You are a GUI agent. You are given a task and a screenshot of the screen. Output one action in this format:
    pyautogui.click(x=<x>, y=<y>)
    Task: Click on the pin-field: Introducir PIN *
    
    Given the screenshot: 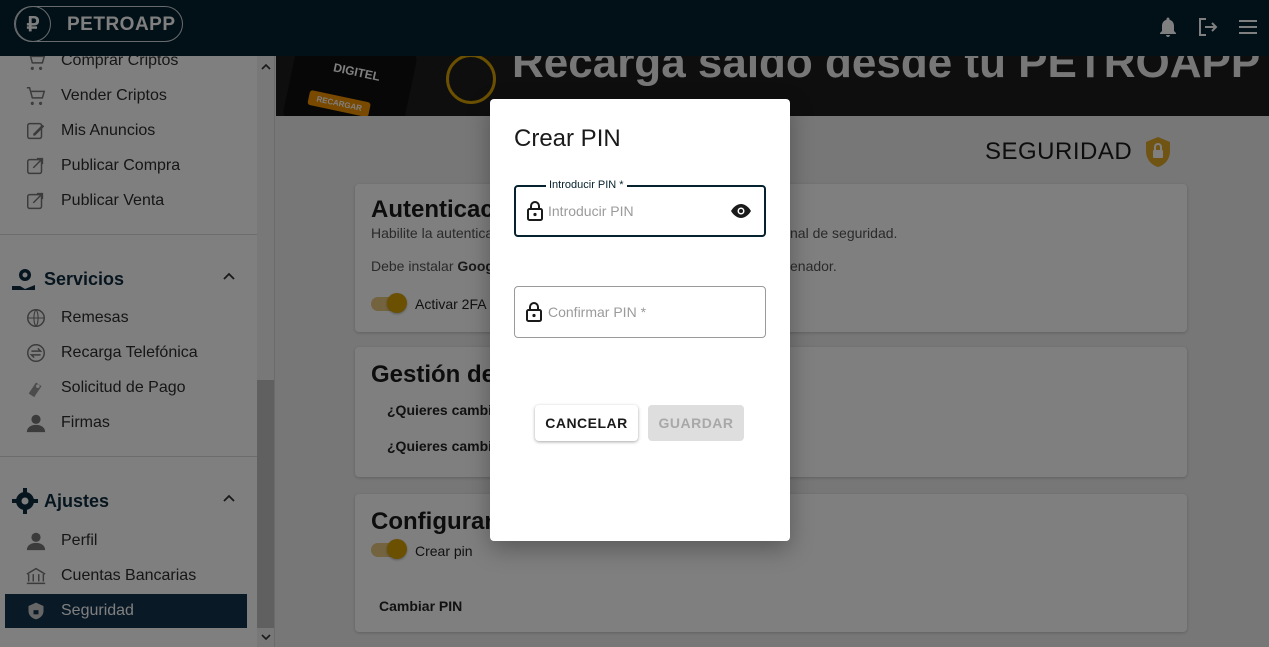 What is the action you would take?
    pyautogui.click(x=640, y=208)
    